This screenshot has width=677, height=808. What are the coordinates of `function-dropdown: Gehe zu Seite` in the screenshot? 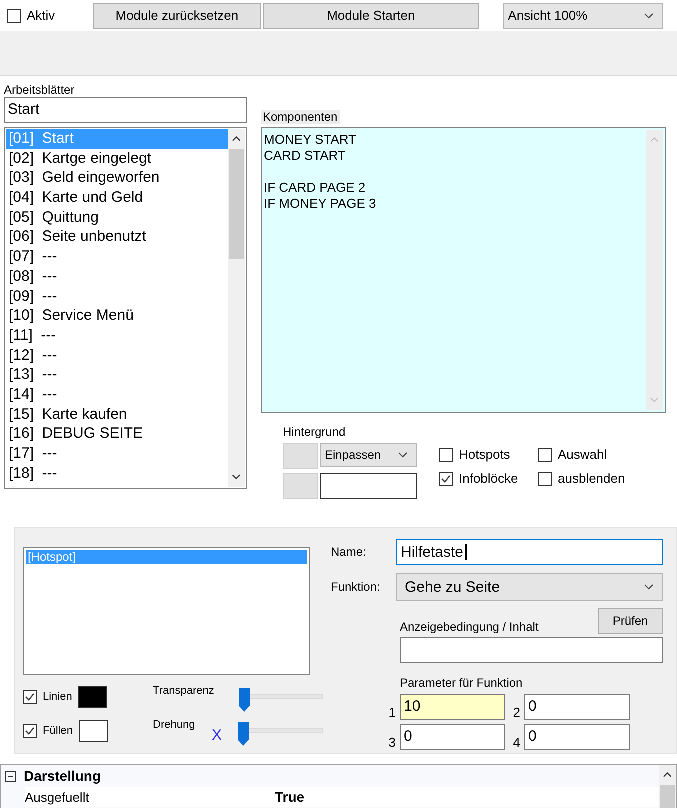 It's located at (529, 587).